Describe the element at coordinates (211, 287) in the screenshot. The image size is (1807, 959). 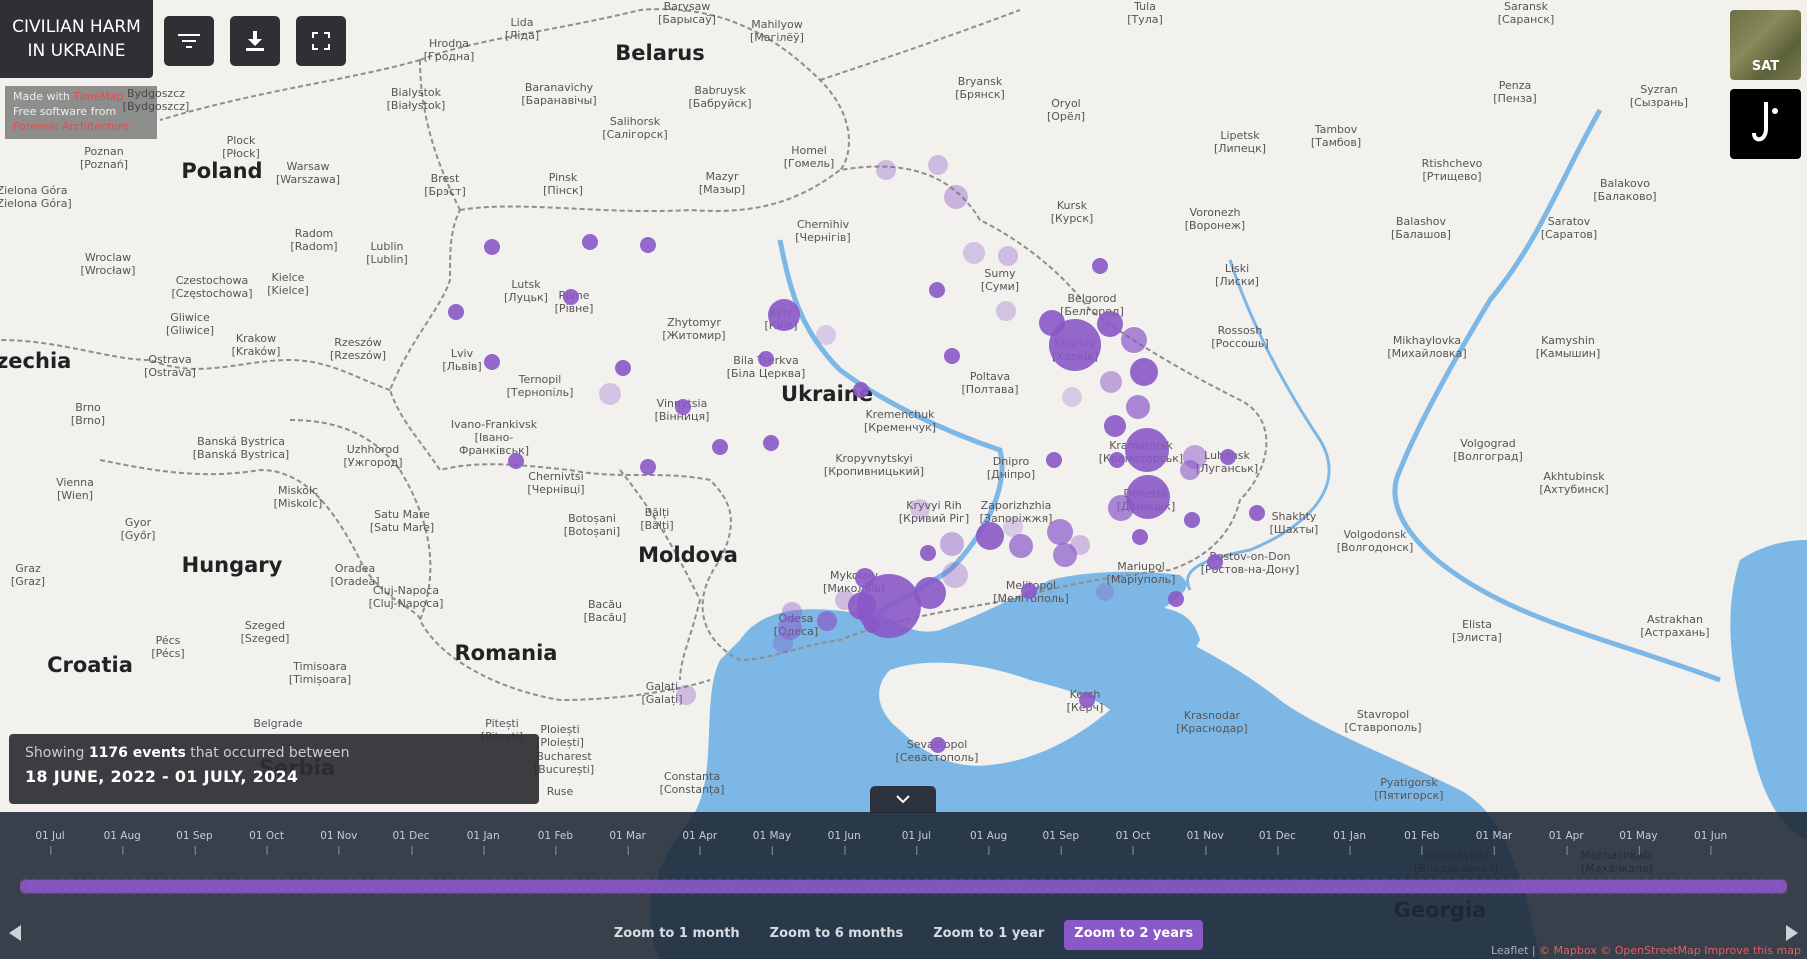
I see `city-label: Czestochowa [Częstochowa]` at that location.